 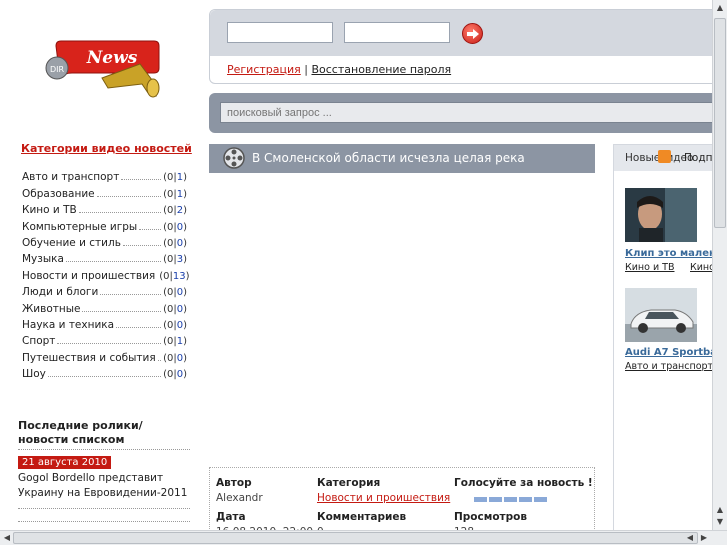 I want to click on new-videos-header: Новыевидео Подп, so click(x=670, y=158).